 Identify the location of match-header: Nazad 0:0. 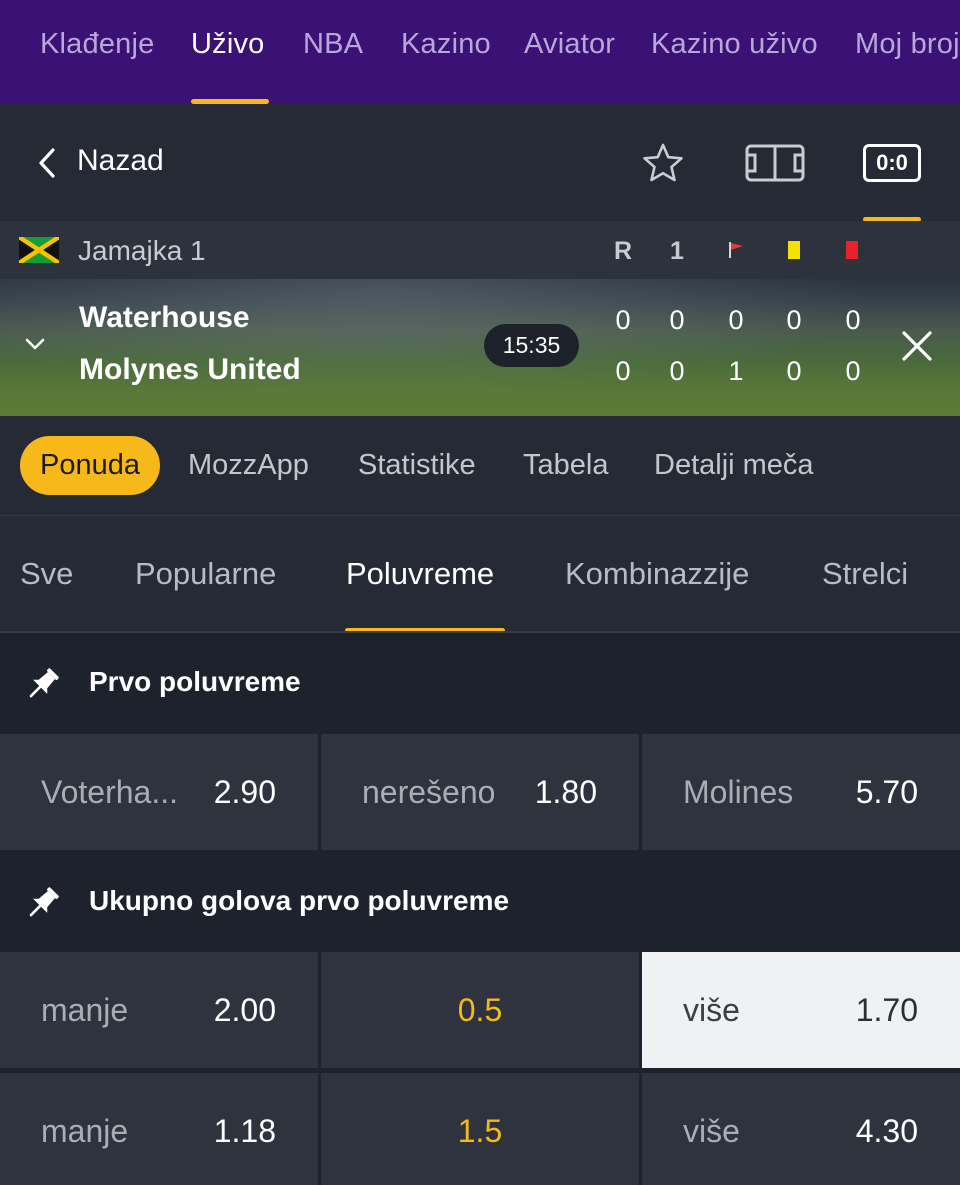
(480, 163).